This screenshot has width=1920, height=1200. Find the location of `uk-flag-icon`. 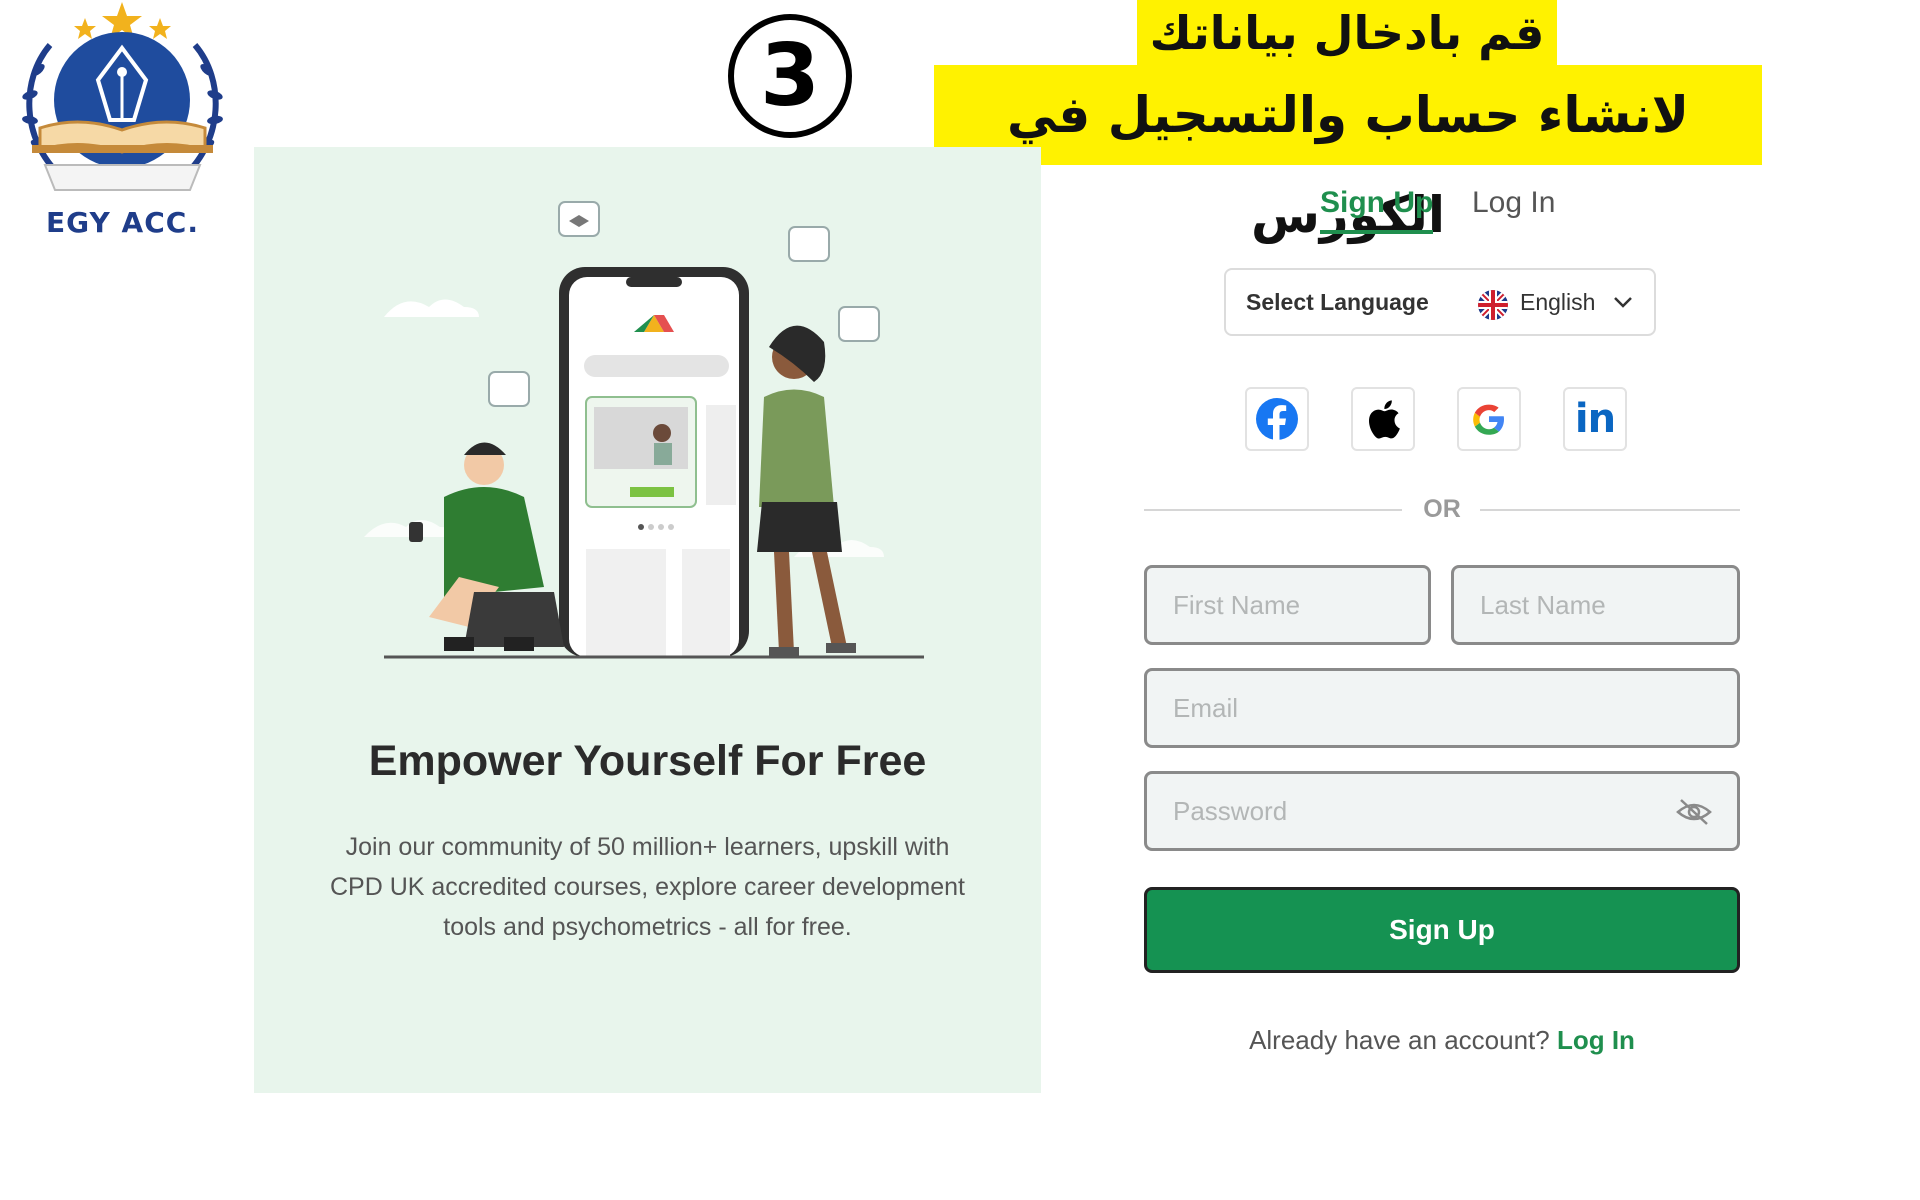

uk-flag-icon is located at coordinates (1493, 305).